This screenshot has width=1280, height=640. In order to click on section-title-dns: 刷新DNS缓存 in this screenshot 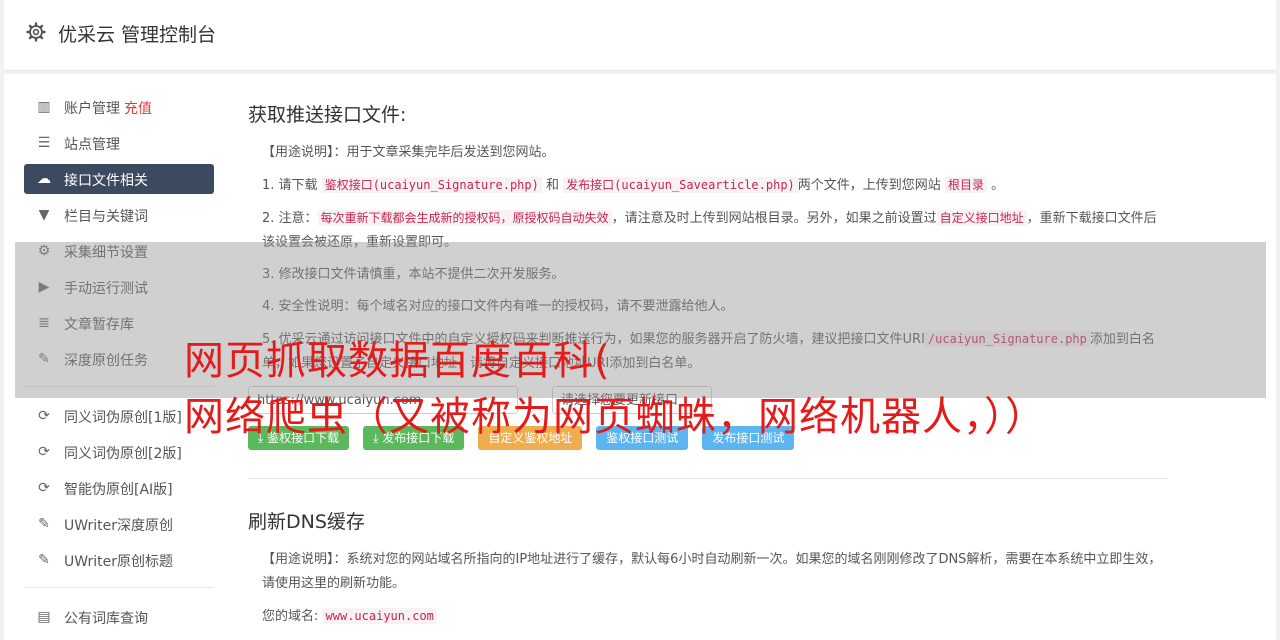, I will do `click(306, 522)`.